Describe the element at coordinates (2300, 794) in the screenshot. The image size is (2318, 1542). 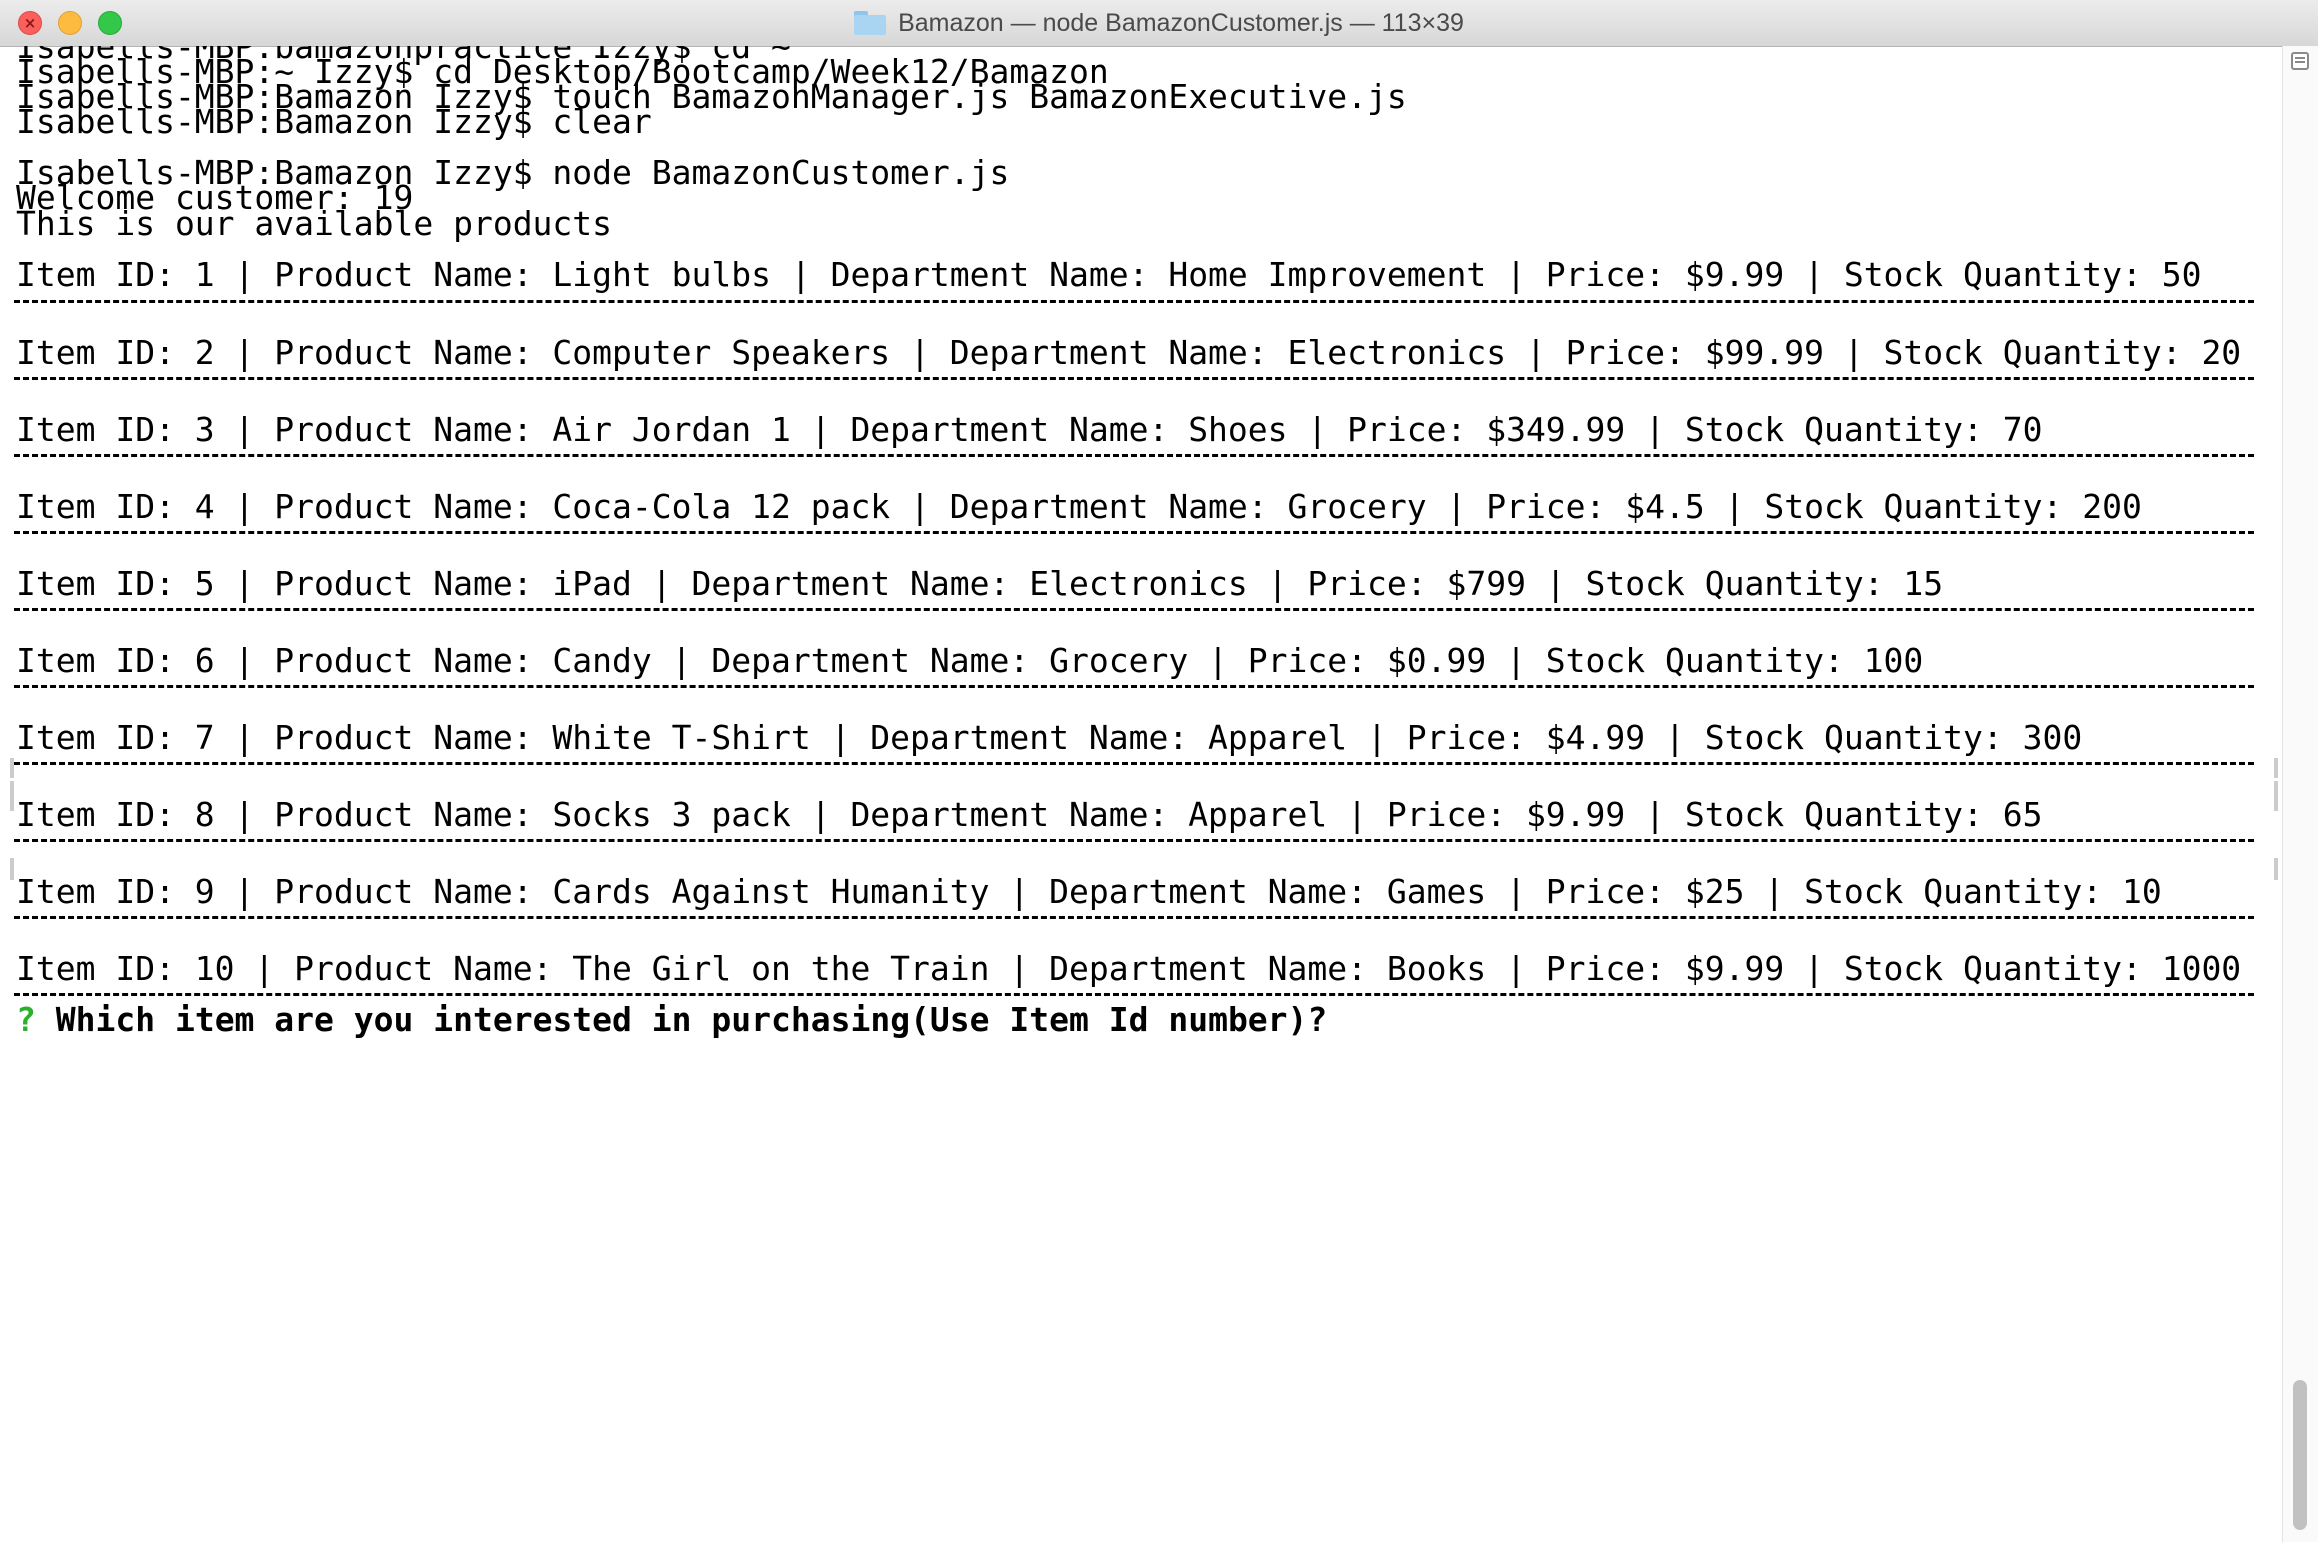
I see `scrollbar` at that location.